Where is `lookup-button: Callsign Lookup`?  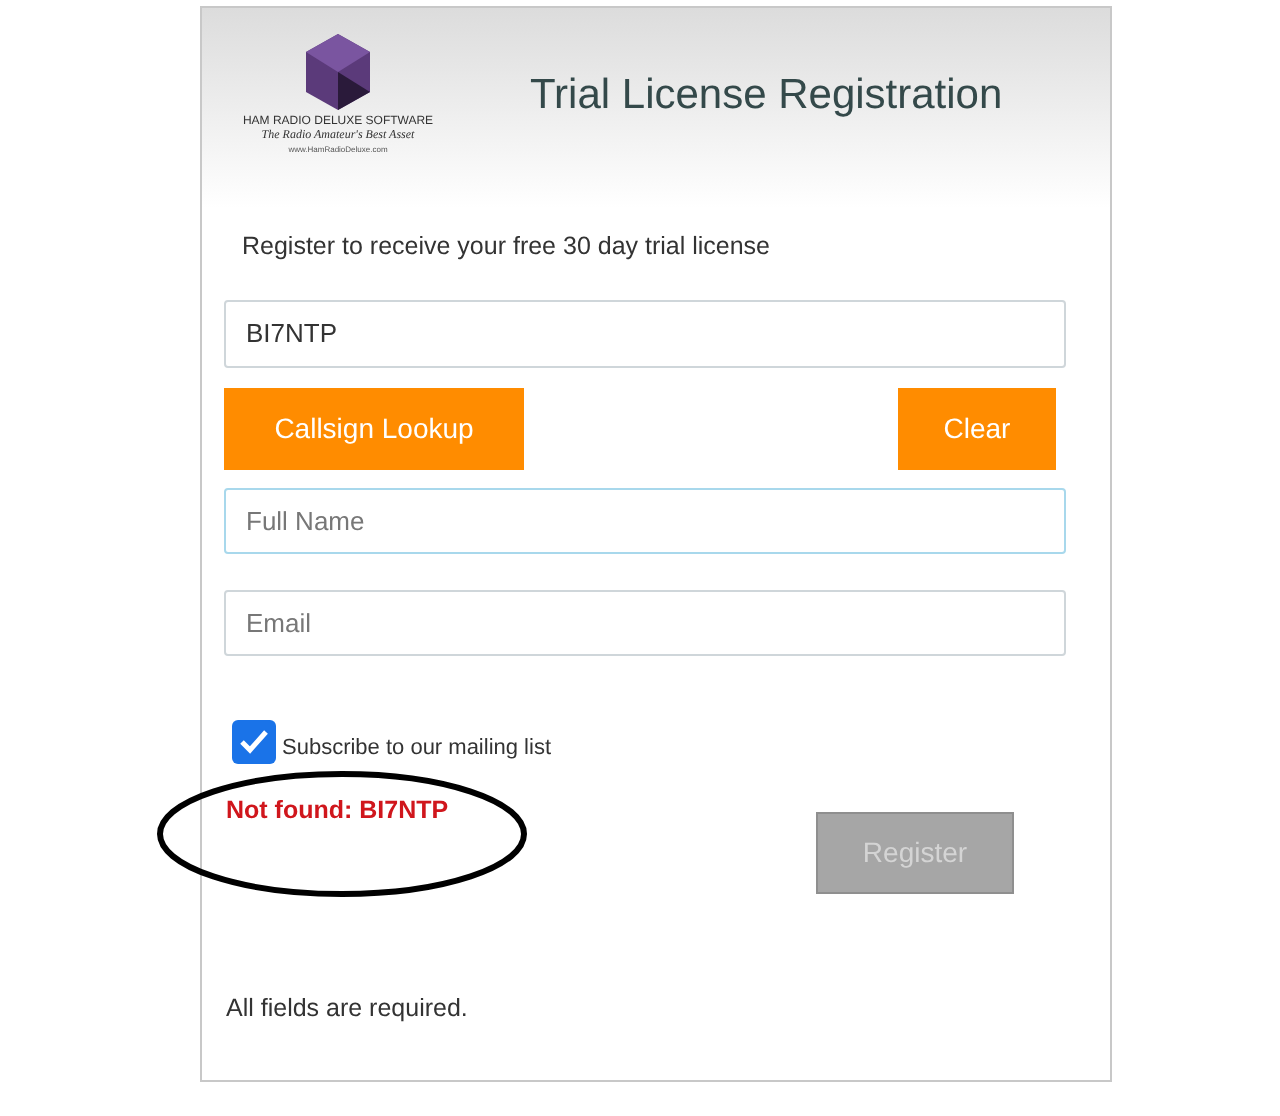 lookup-button: Callsign Lookup is located at coordinates (374, 428).